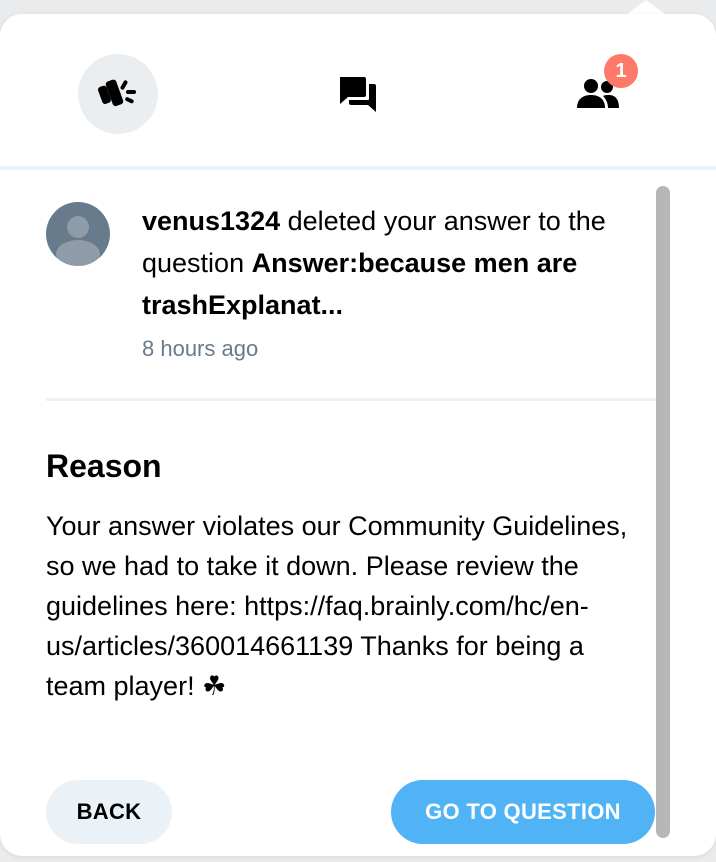 The height and width of the screenshot is (862, 716). What do you see at coordinates (211, 221) in the screenshot?
I see `username-link: venus1324` at bounding box center [211, 221].